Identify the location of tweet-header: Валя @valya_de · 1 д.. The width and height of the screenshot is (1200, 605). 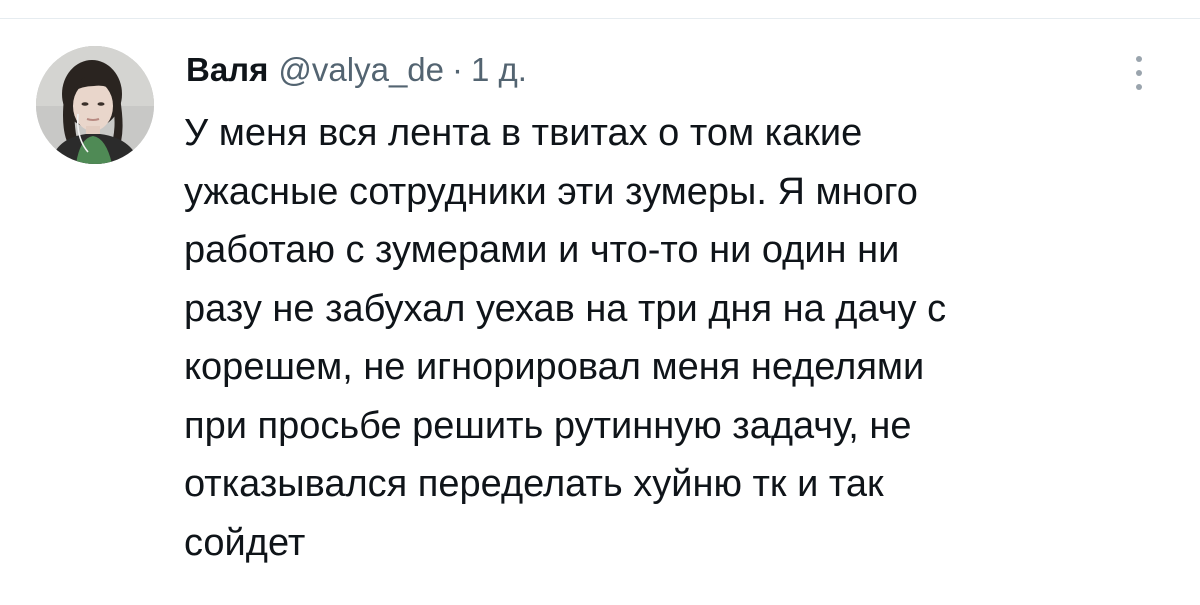
(356, 70).